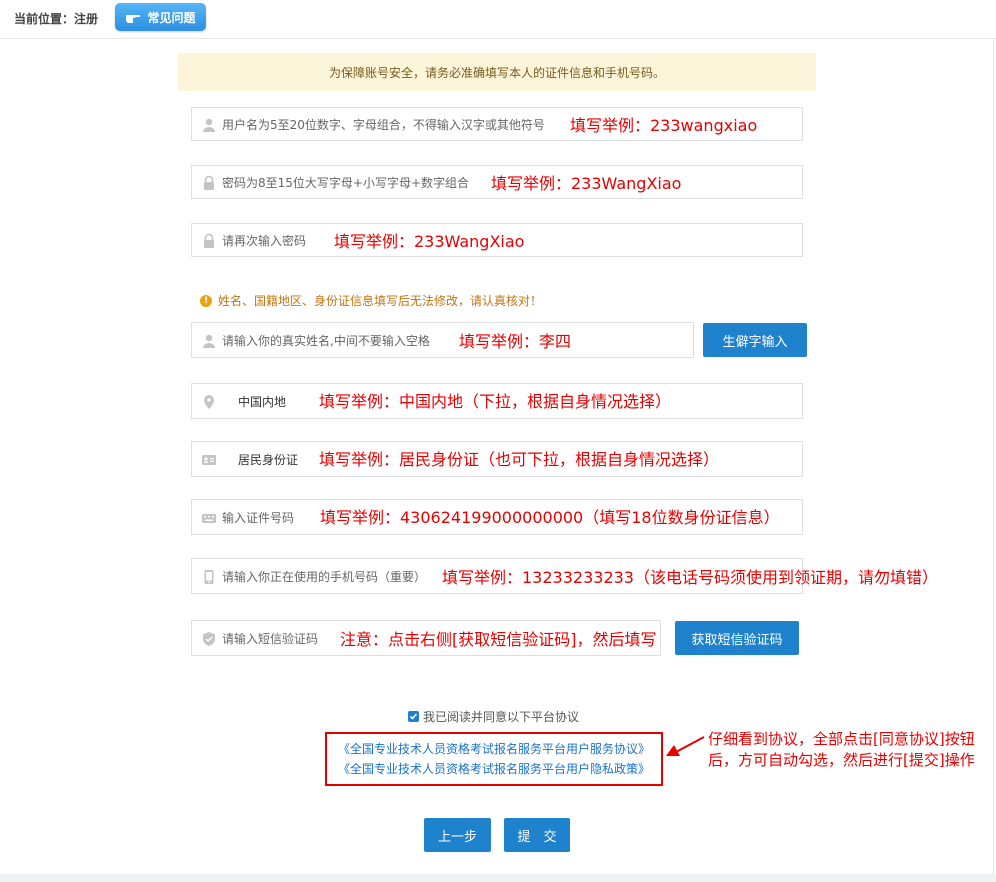 Image resolution: width=996 pixels, height=882 pixels. What do you see at coordinates (841, 749) in the screenshot?
I see `agreement-annotation: 仔细看到协议，全部点击[同意协议]按钮后，方可自动勾选，然后进行[提交]操作` at bounding box center [841, 749].